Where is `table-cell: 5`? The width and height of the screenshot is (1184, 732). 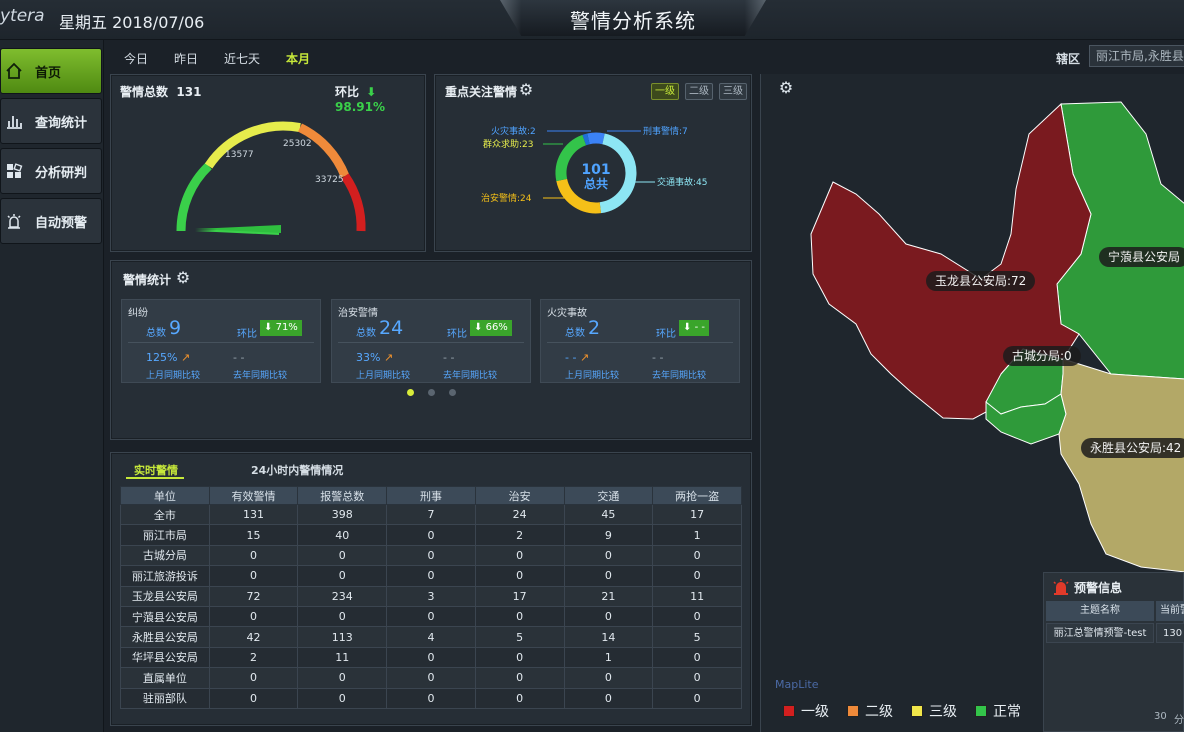
table-cell: 5 is located at coordinates (519, 637).